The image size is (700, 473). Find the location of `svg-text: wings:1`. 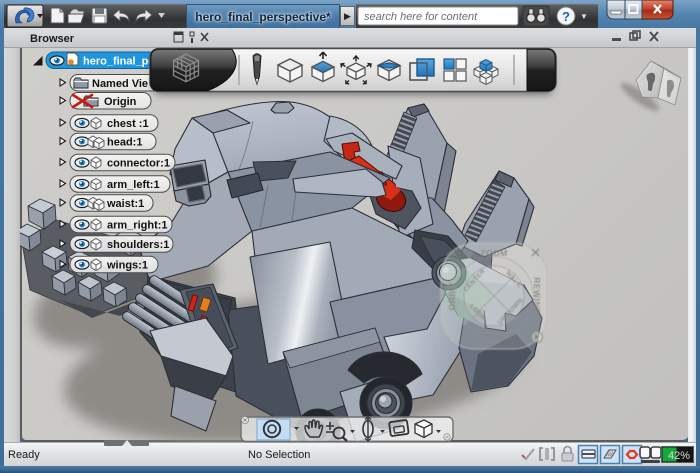

svg-text: wings:1 is located at coordinates (127, 266).